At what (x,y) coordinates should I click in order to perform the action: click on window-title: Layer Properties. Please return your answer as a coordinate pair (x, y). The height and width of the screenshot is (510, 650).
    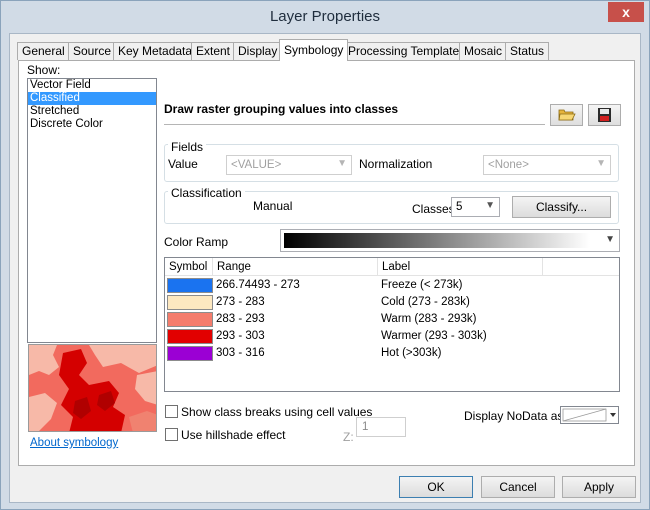
    Looking at the image, I should click on (325, 16).